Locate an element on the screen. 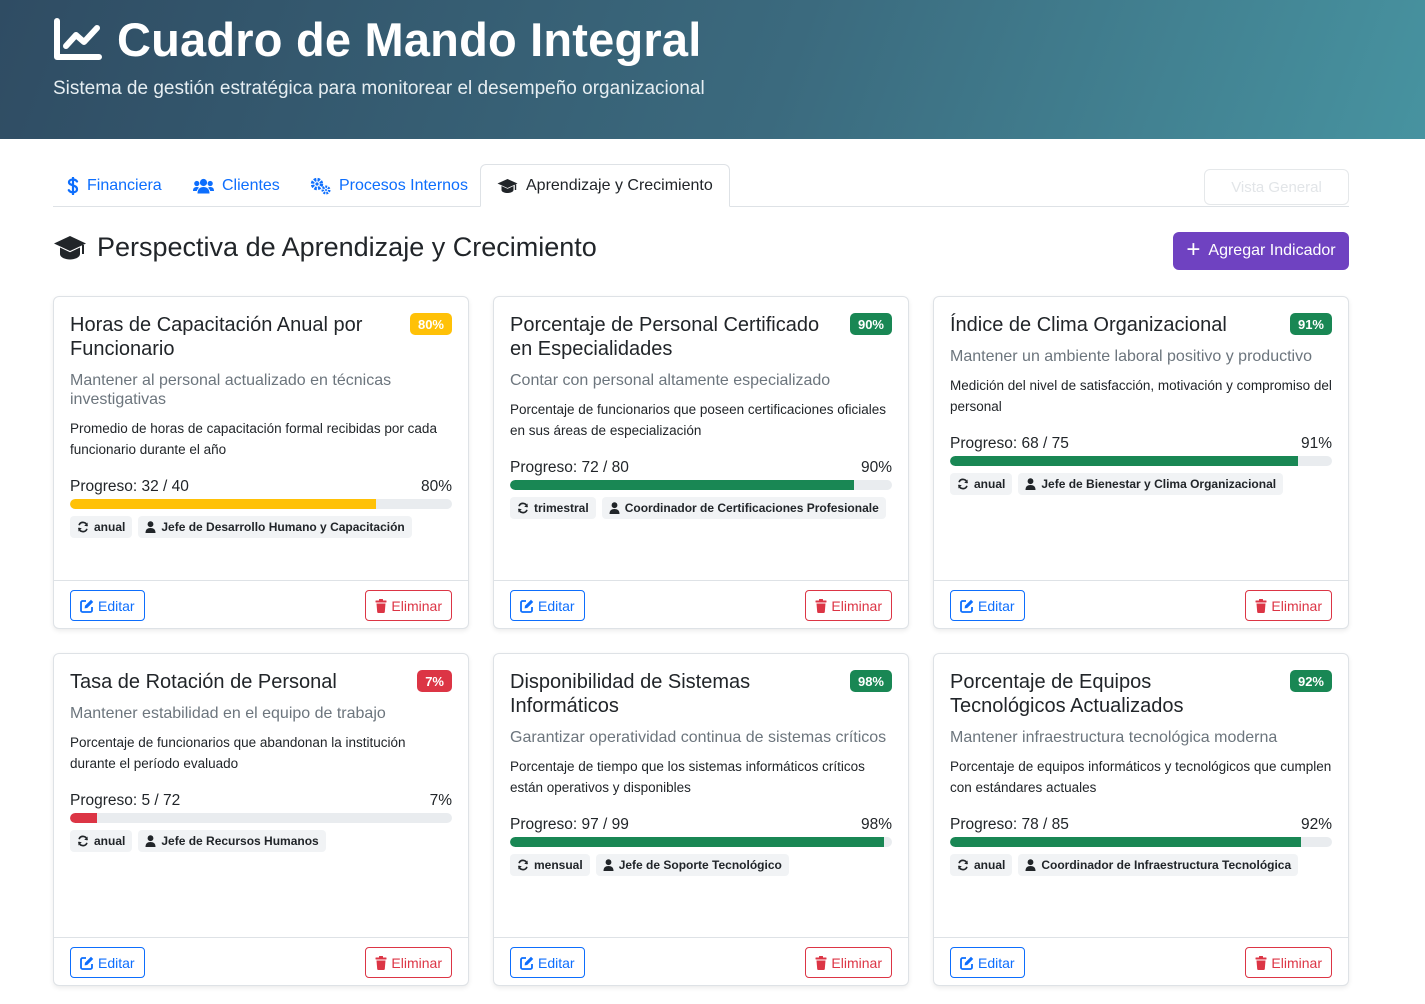 The height and width of the screenshot is (1004, 1425). section-heading: Perspectiva de Aprendizaje y Crecimiento is located at coordinates (325, 247).